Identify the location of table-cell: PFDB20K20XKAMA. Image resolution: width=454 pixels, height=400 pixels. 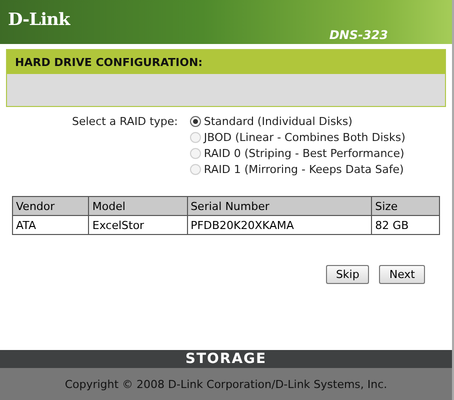
(279, 225).